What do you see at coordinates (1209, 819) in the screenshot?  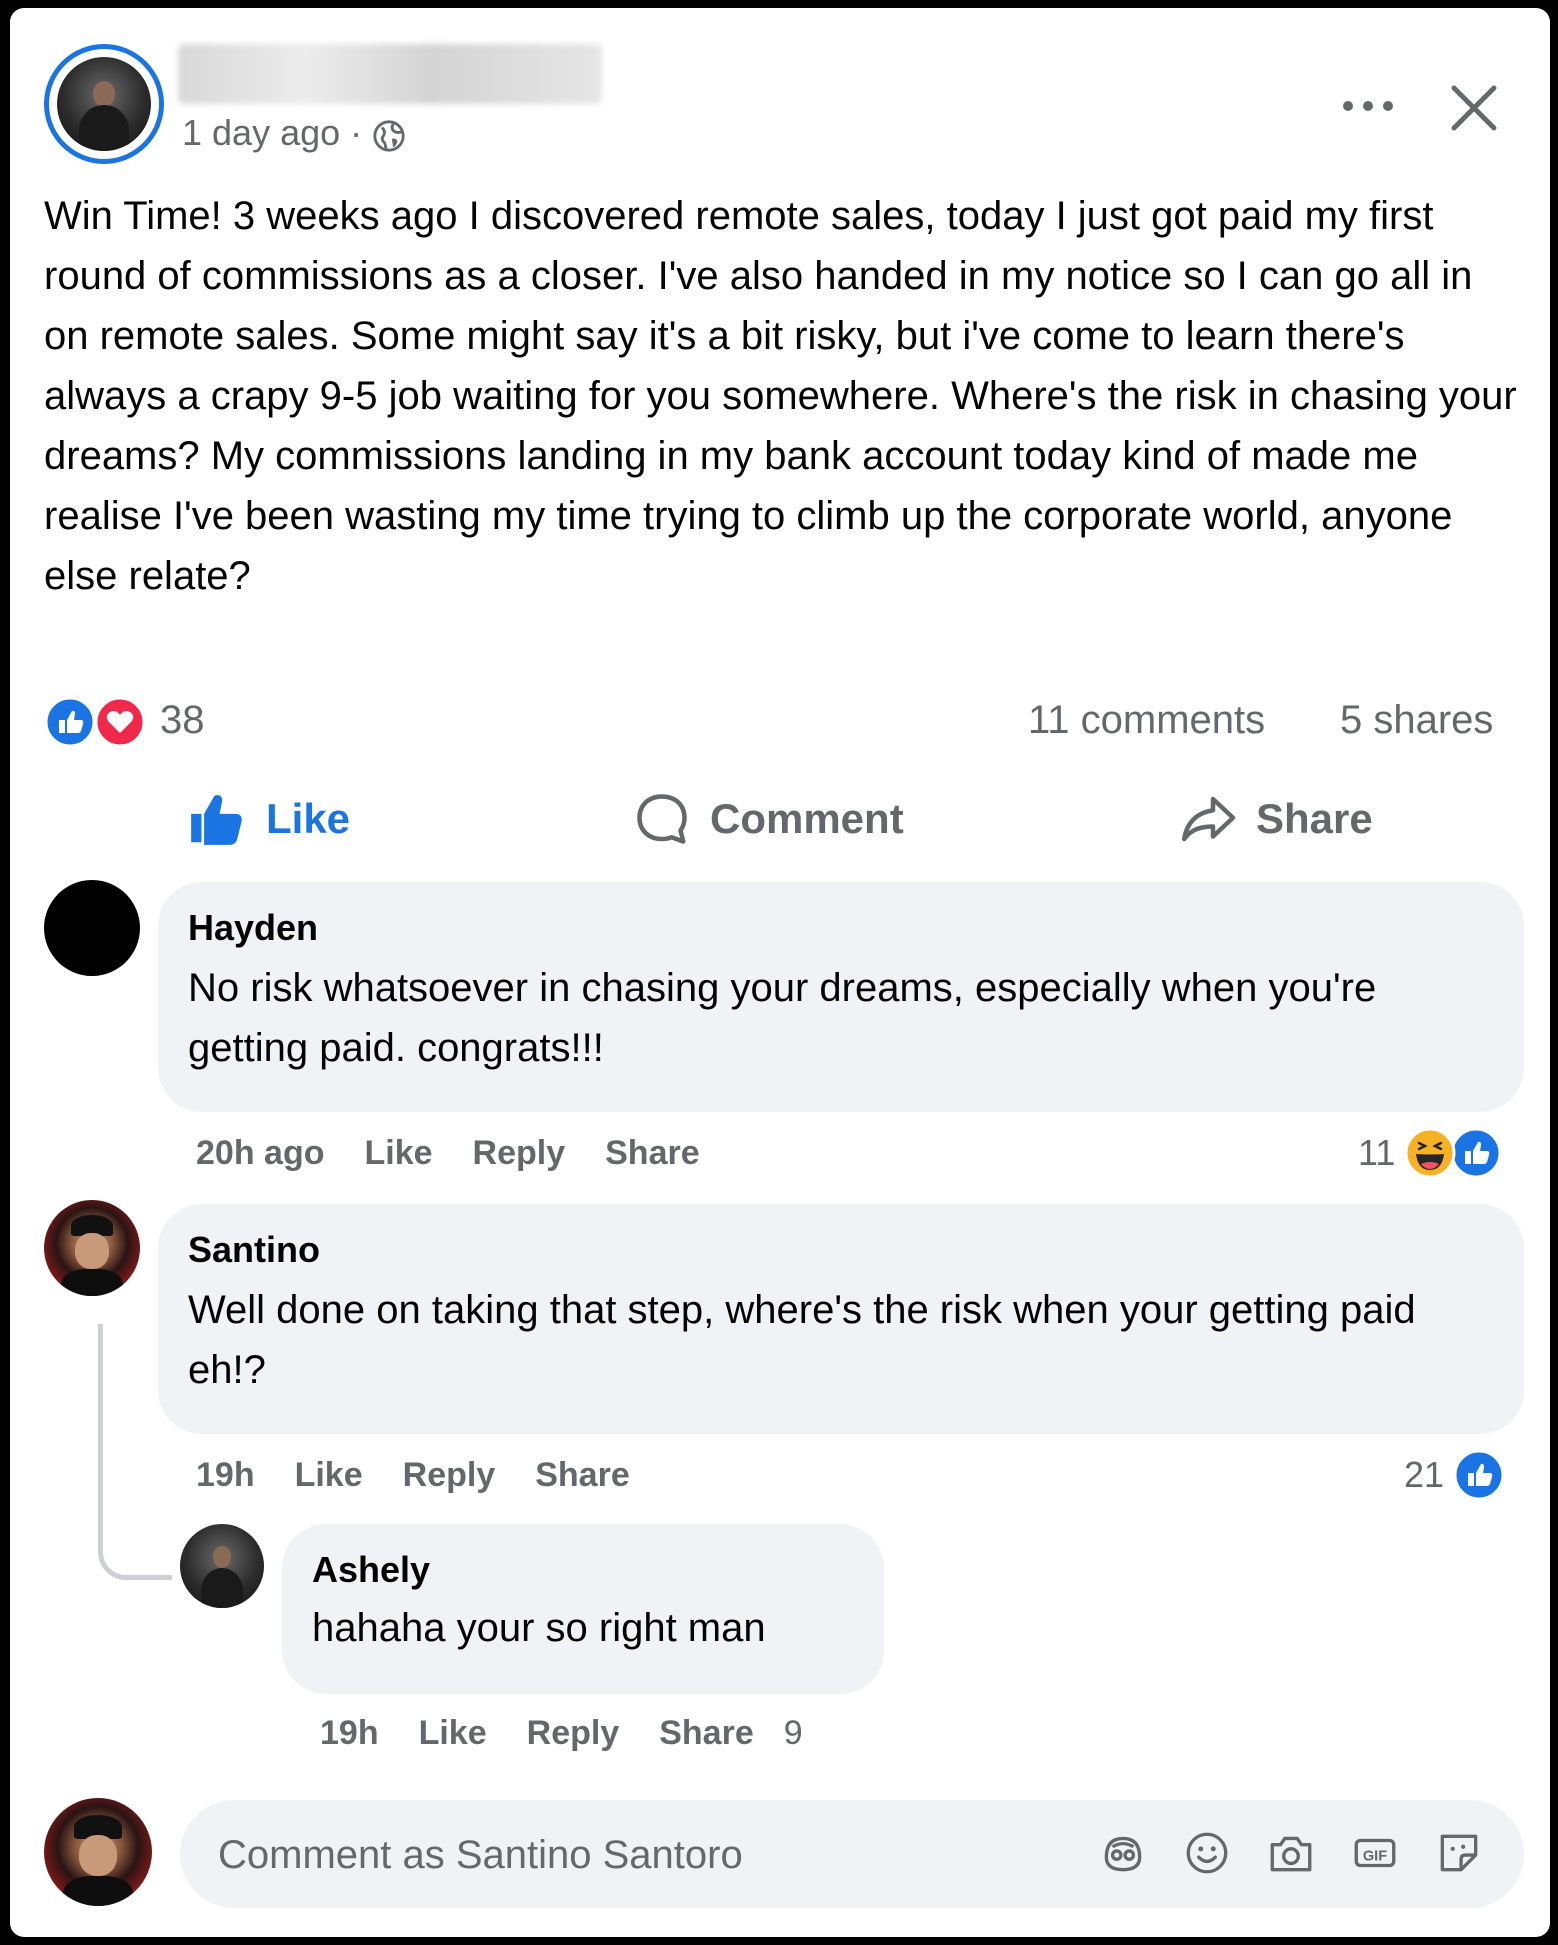 I see `share-icon` at bounding box center [1209, 819].